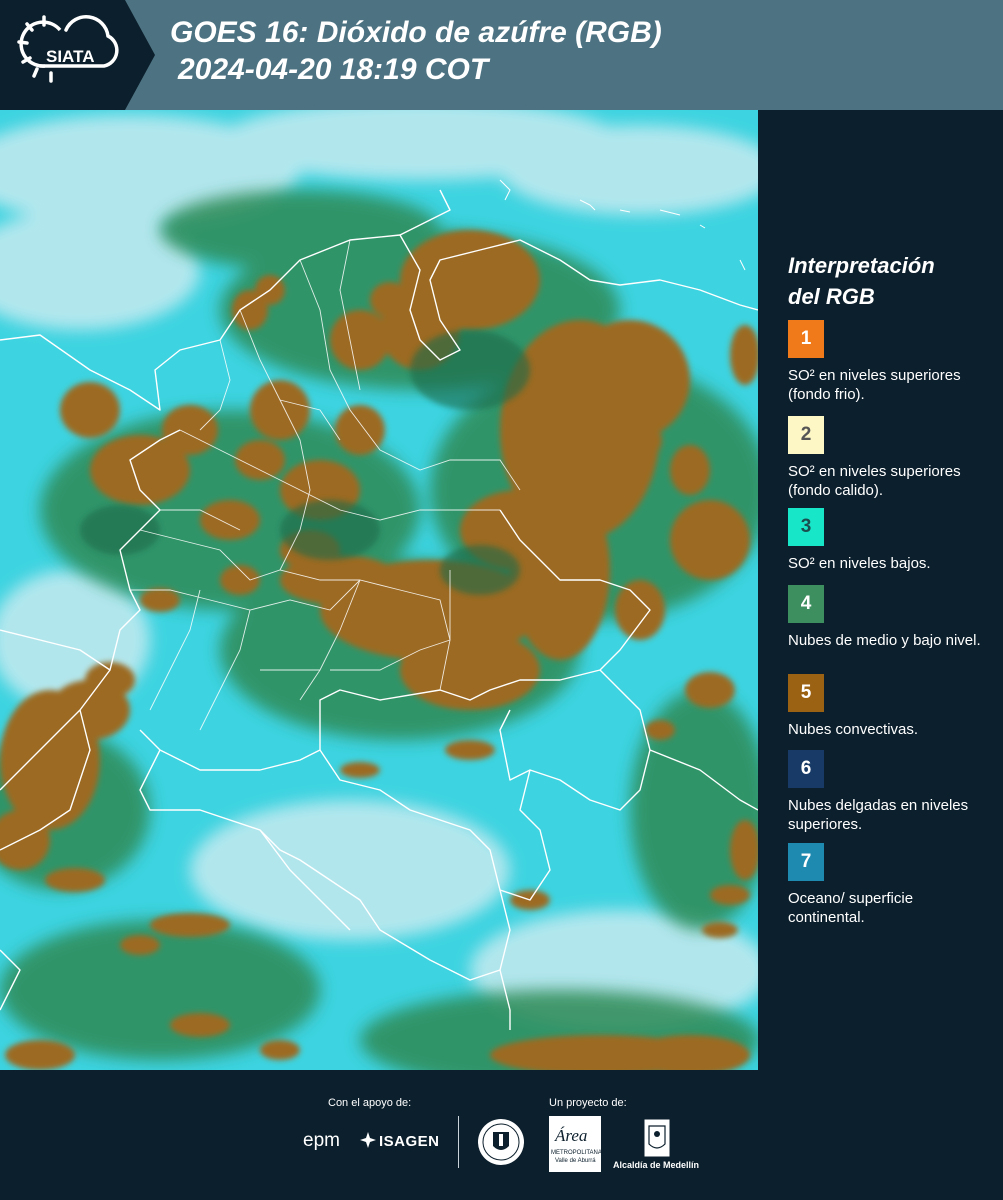 The image size is (1003, 1200). What do you see at coordinates (588, 1103) in the screenshot?
I see `project-label: Un proyecto de:` at bounding box center [588, 1103].